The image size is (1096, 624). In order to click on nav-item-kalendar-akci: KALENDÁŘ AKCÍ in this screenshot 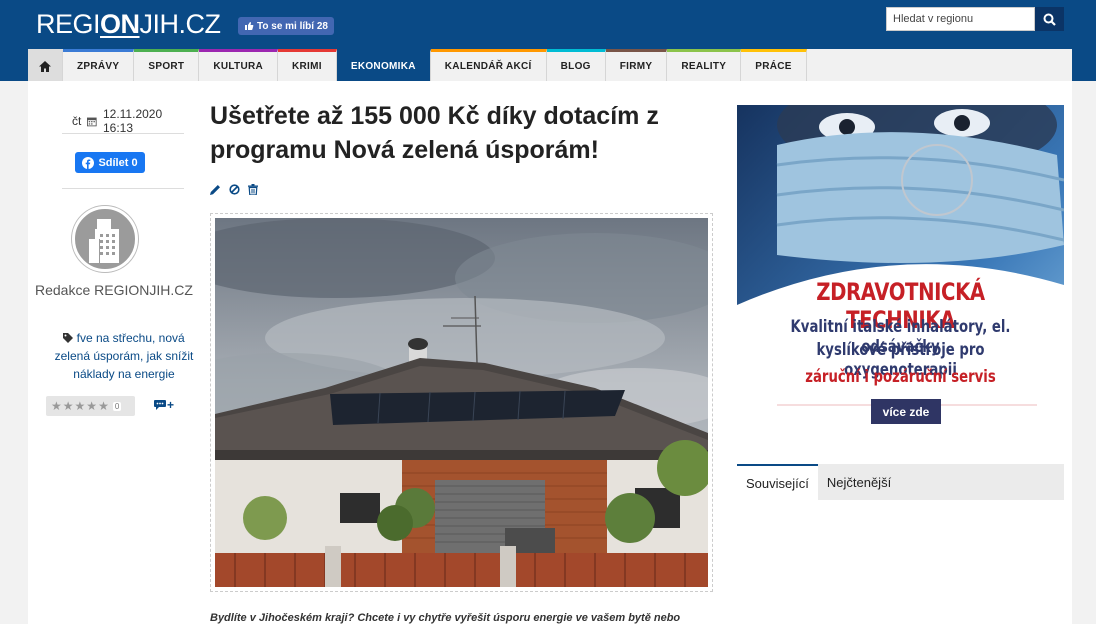, I will do `click(488, 65)`.